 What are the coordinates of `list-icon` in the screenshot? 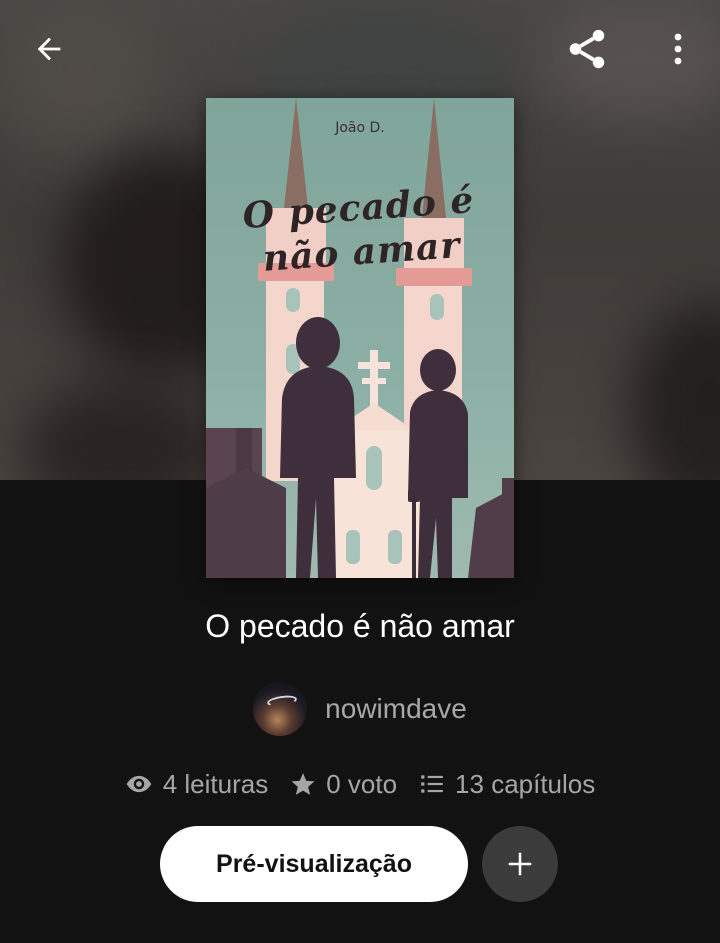 It's located at (432, 784).